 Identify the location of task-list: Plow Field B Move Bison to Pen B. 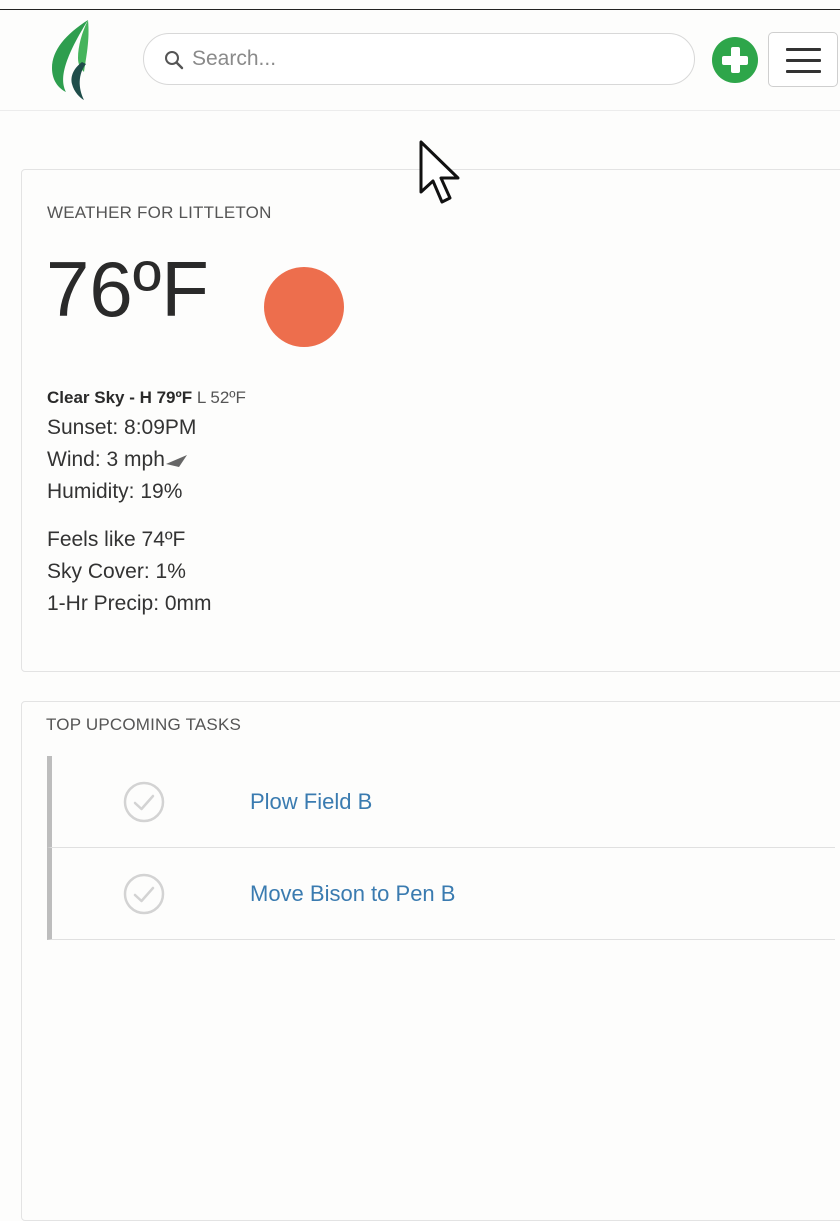
(441, 848).